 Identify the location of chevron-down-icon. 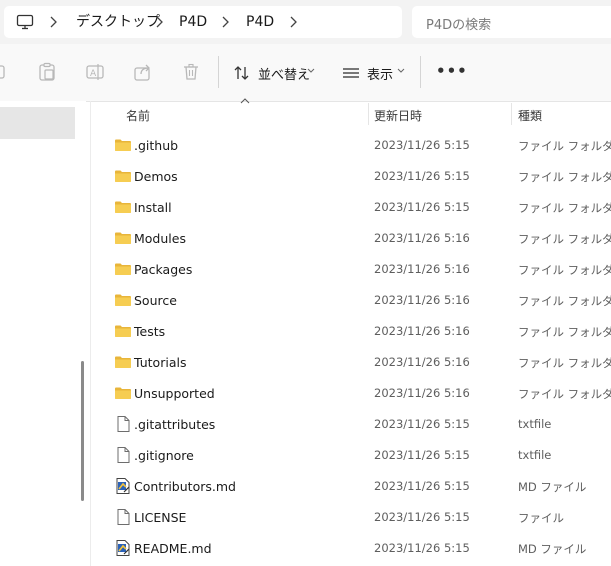
(311, 70).